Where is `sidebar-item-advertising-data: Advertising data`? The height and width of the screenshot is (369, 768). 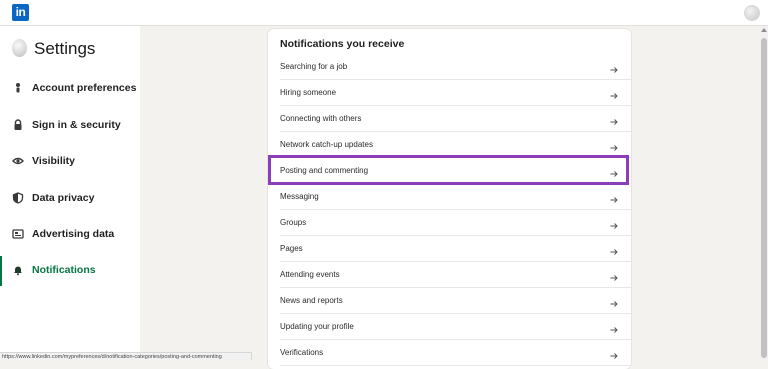 sidebar-item-advertising-data: Advertising data is located at coordinates (70, 235).